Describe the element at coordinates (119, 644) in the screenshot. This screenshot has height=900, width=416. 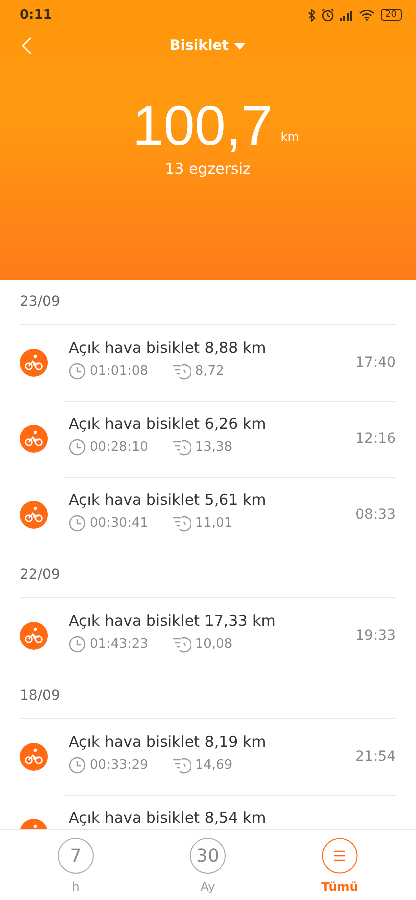
I see `workout-duration: 01:43:23` at that location.